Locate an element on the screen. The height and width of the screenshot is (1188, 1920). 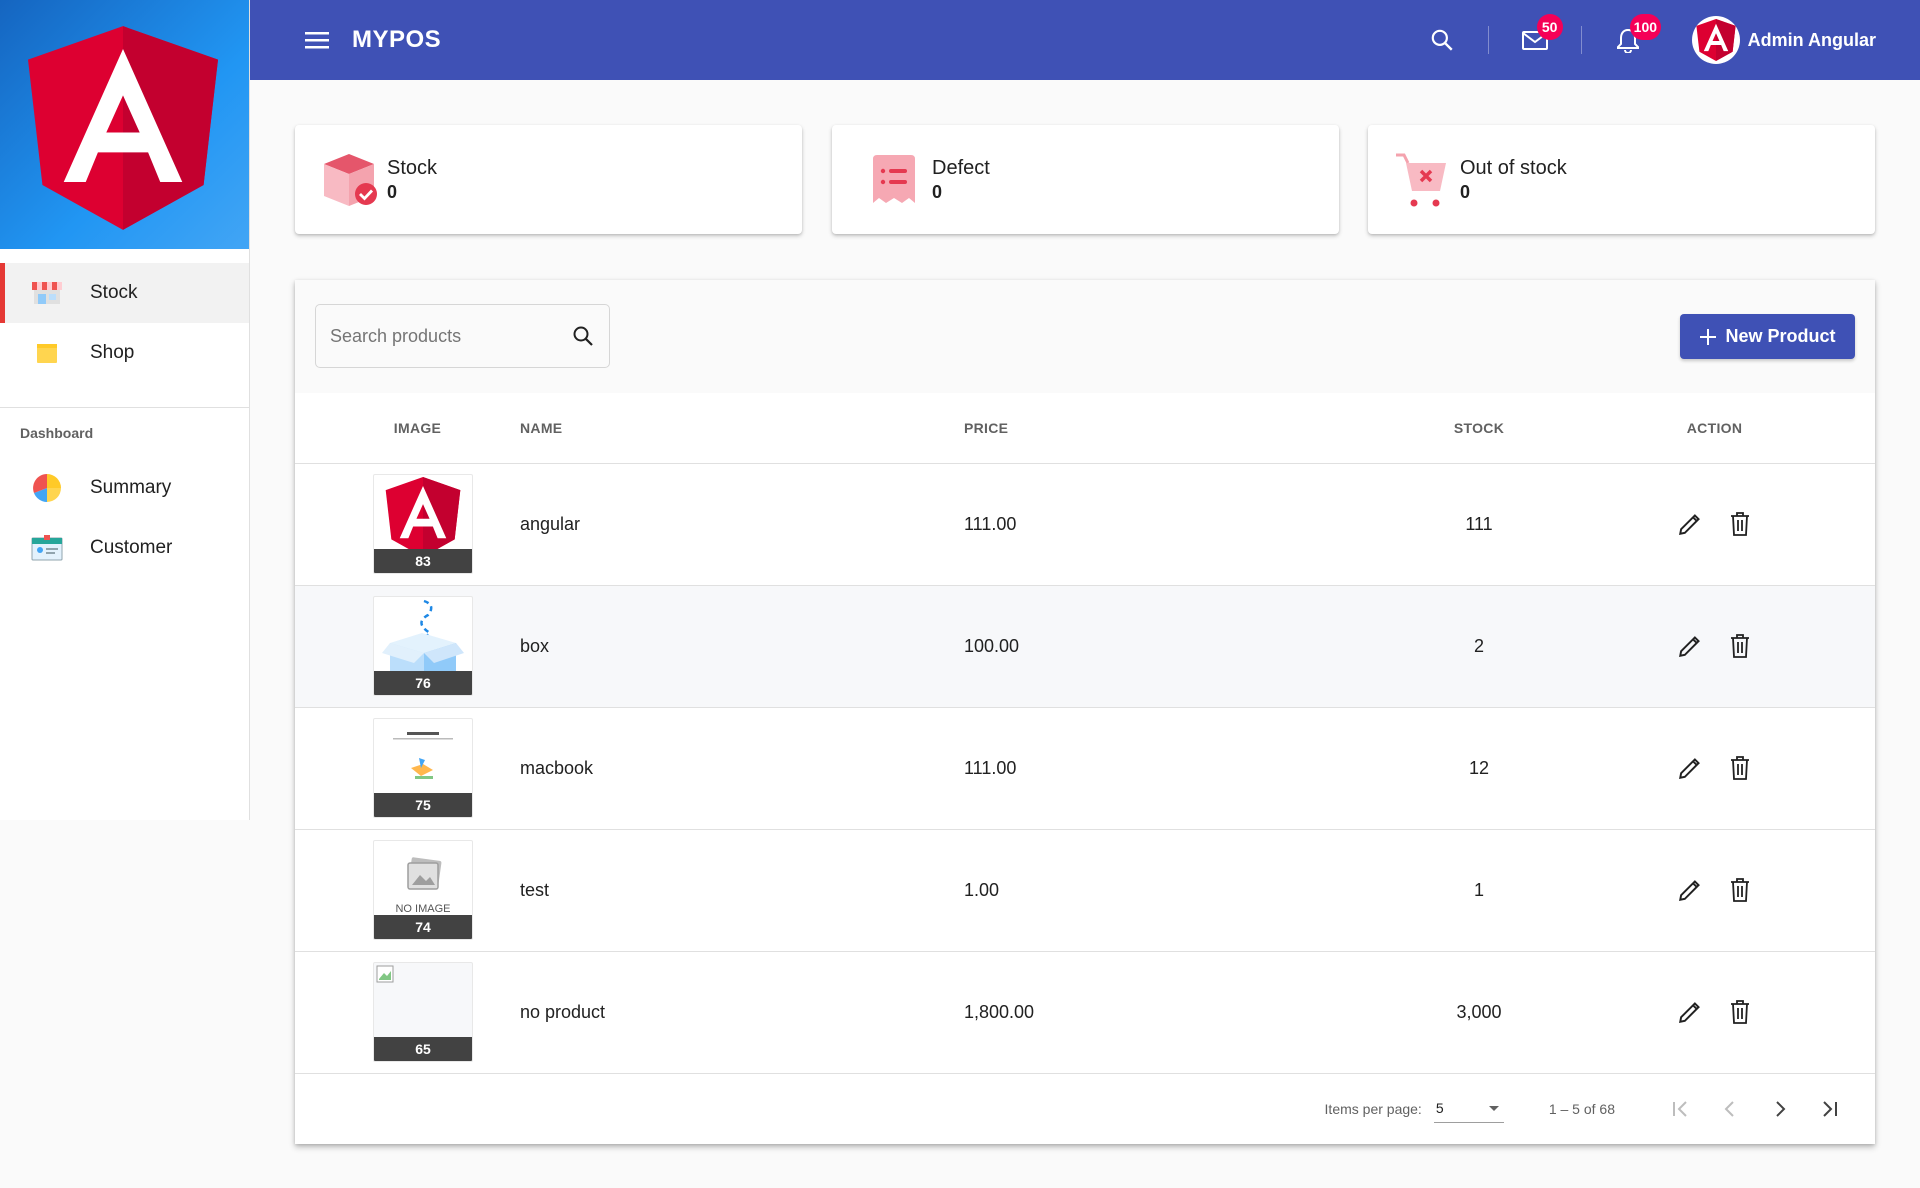
first-page-button is located at coordinates (1680, 1109).